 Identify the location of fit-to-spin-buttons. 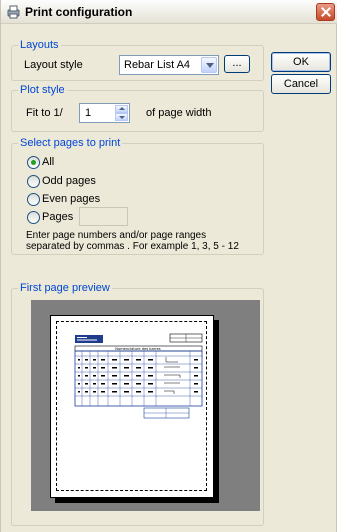
(121, 113).